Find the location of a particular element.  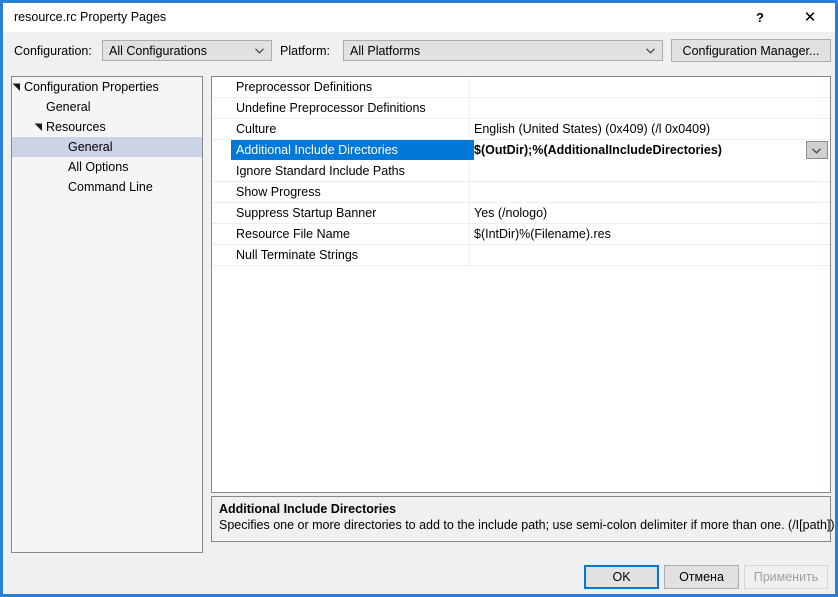

property-row: Suppress Startup Banner Yes (/nologo) is located at coordinates (521, 213).